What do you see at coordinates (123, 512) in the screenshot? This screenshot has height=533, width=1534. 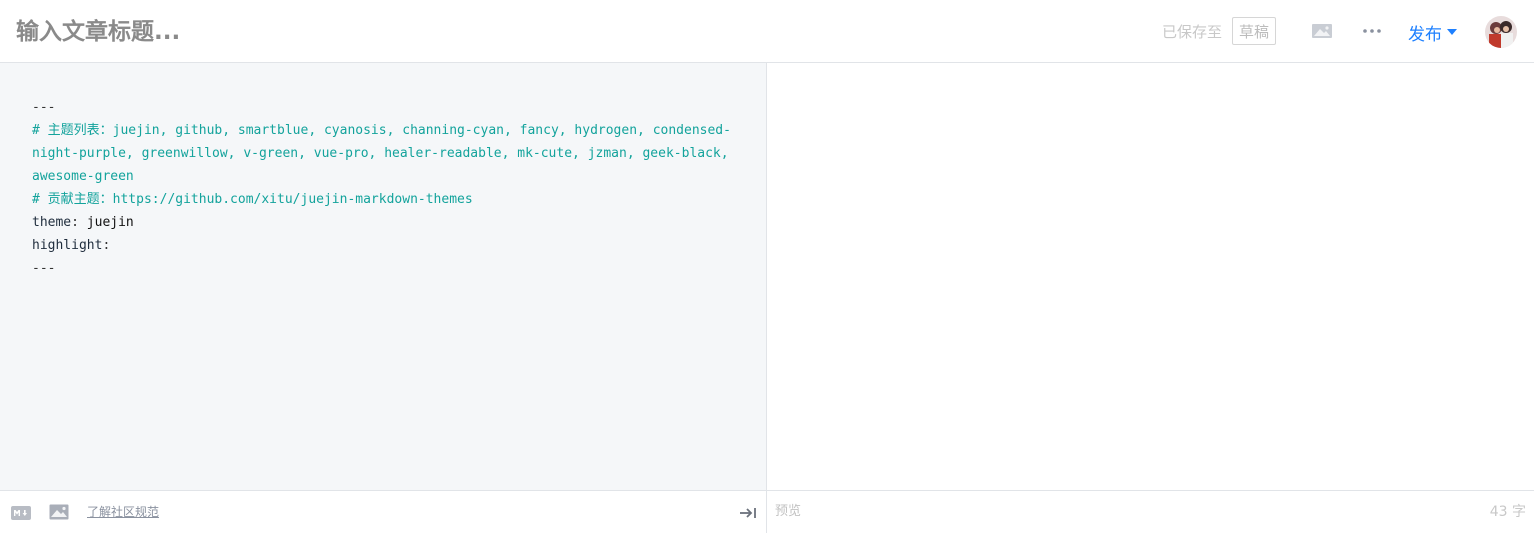 I see `community-rules-link: 了解社区规范` at bounding box center [123, 512].